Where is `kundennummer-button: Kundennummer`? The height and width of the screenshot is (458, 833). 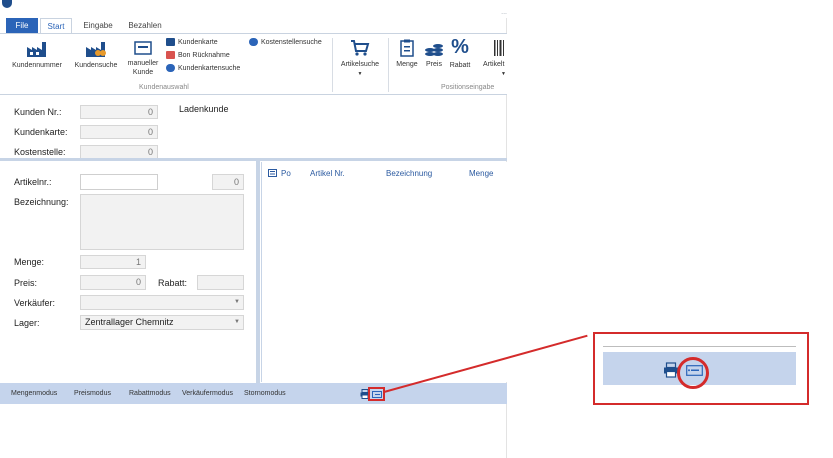 kundennummer-button: Kundennummer is located at coordinates (37, 55).